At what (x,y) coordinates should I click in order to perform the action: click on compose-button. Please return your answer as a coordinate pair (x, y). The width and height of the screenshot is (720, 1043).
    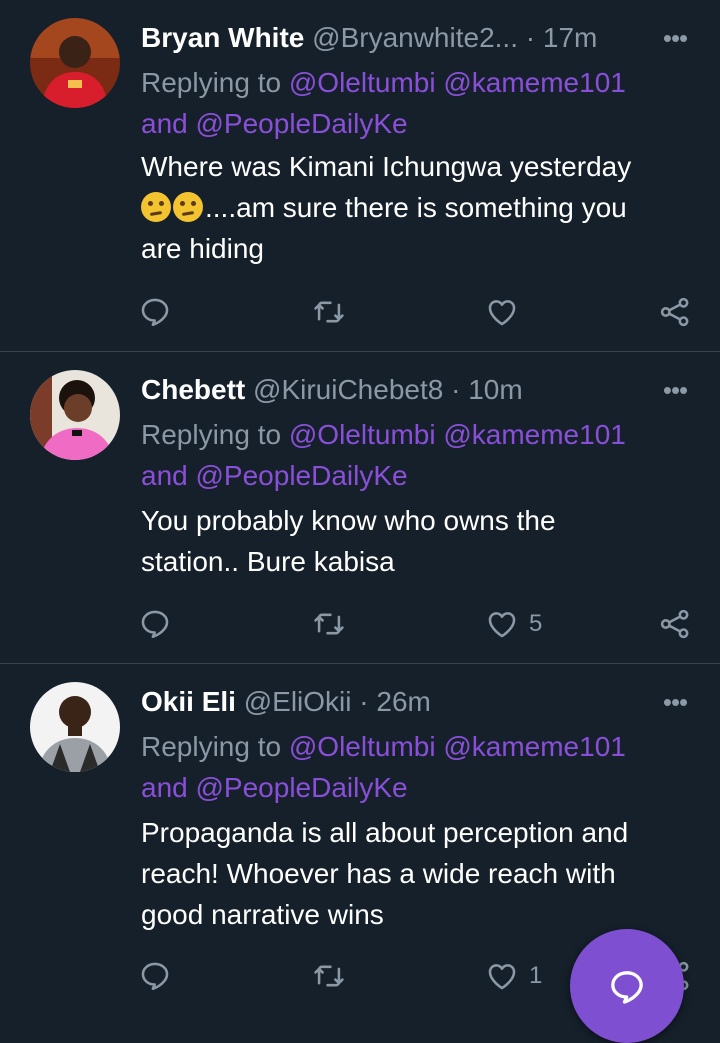
    Looking at the image, I should click on (627, 986).